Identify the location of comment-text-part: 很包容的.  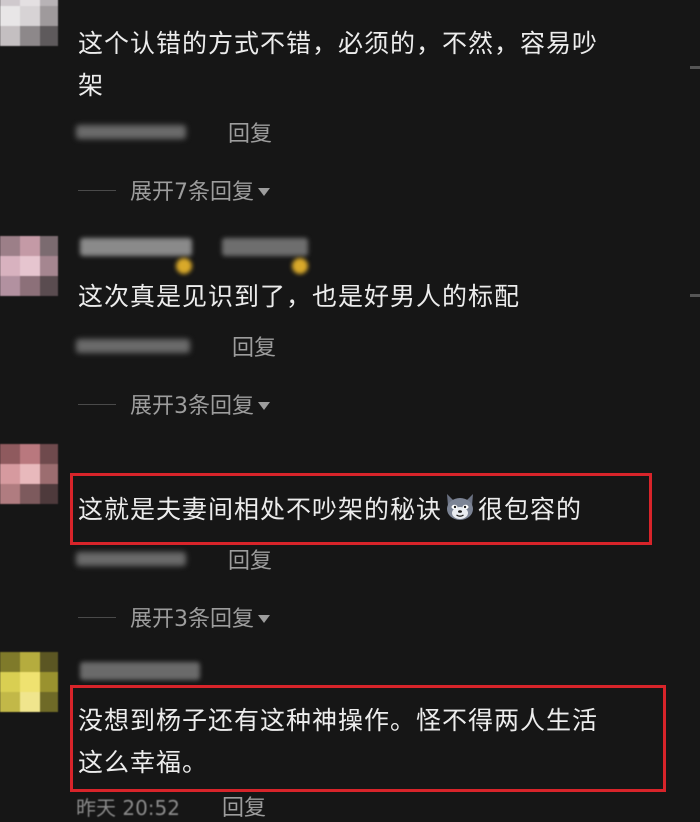
(530, 509).